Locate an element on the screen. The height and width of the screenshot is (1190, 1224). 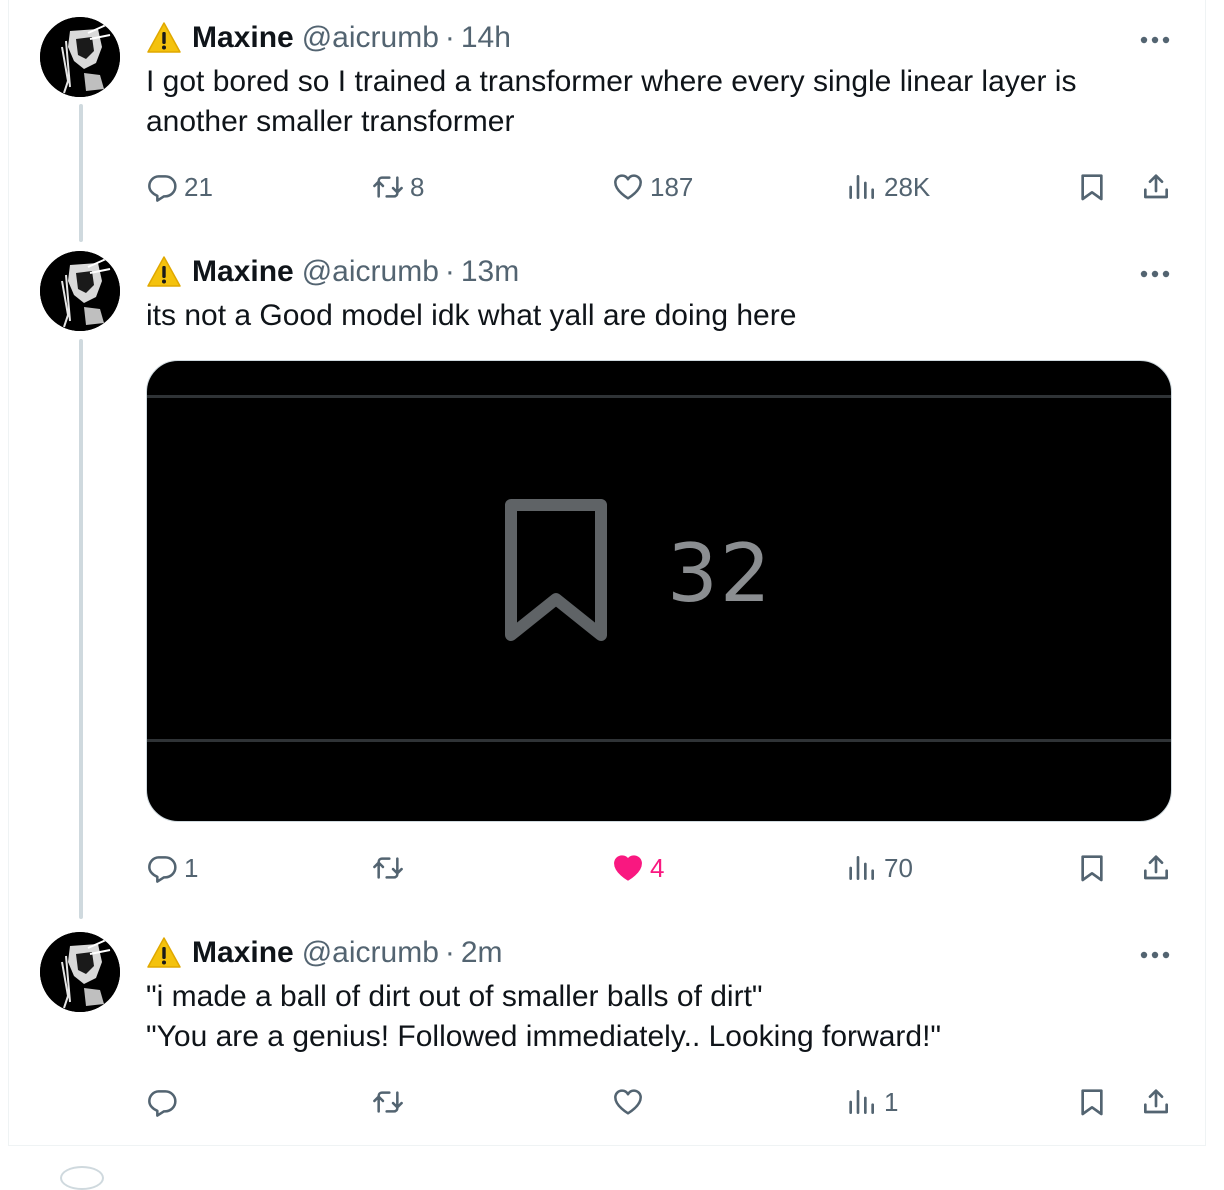
next-avatar-peek is located at coordinates (82, 1178).